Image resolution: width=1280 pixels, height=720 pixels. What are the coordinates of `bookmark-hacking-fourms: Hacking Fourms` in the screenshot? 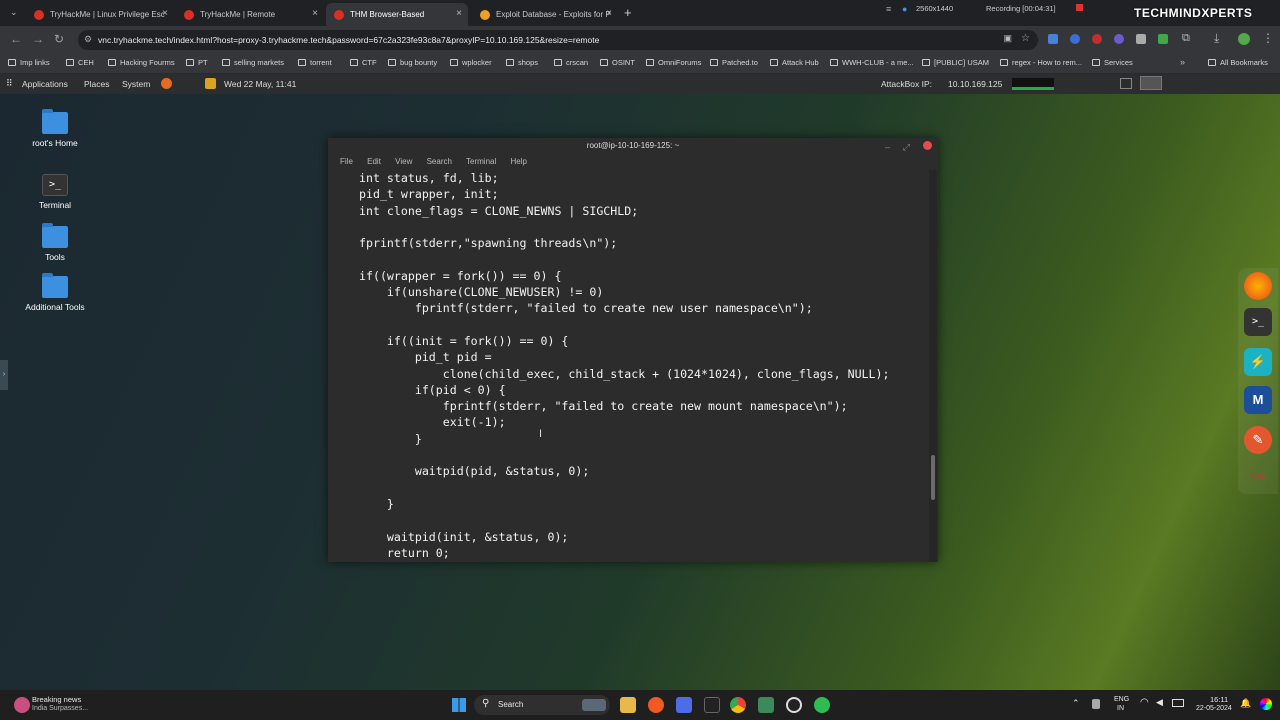 It's located at (141, 62).